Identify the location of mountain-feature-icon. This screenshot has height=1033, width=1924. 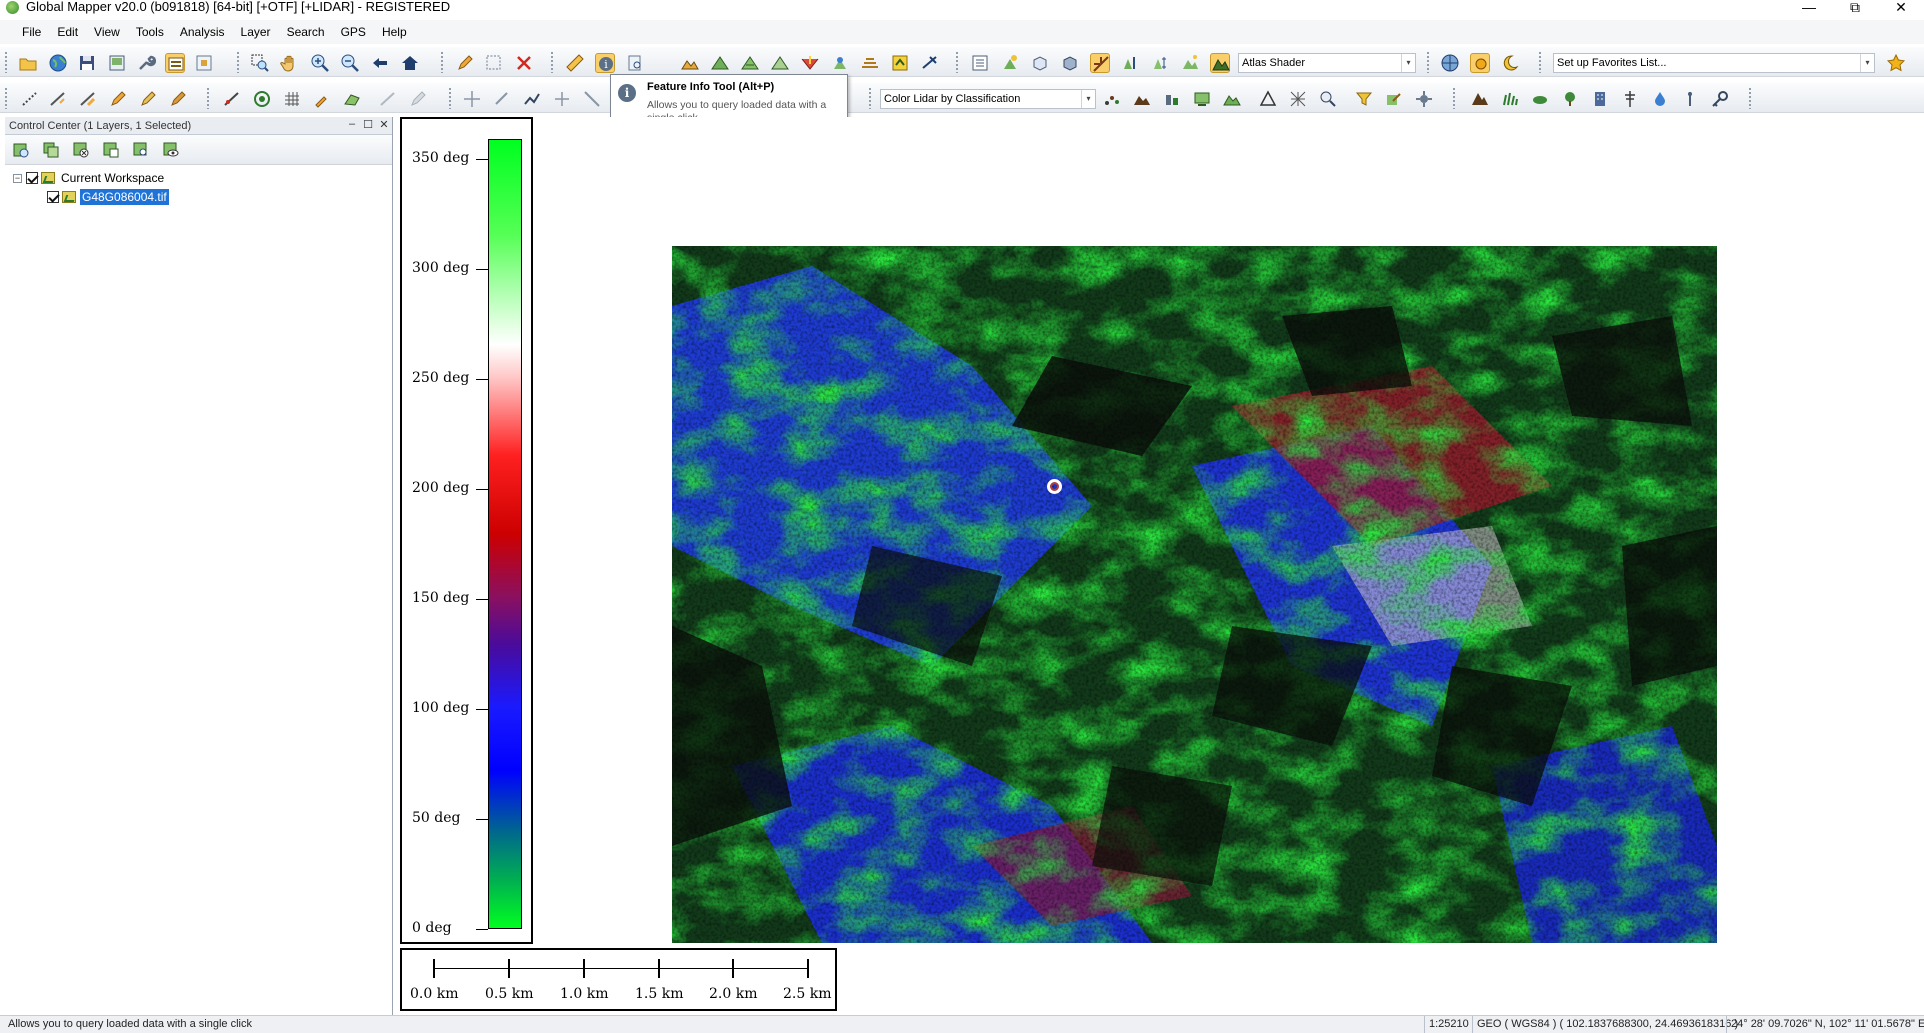
(1480, 99).